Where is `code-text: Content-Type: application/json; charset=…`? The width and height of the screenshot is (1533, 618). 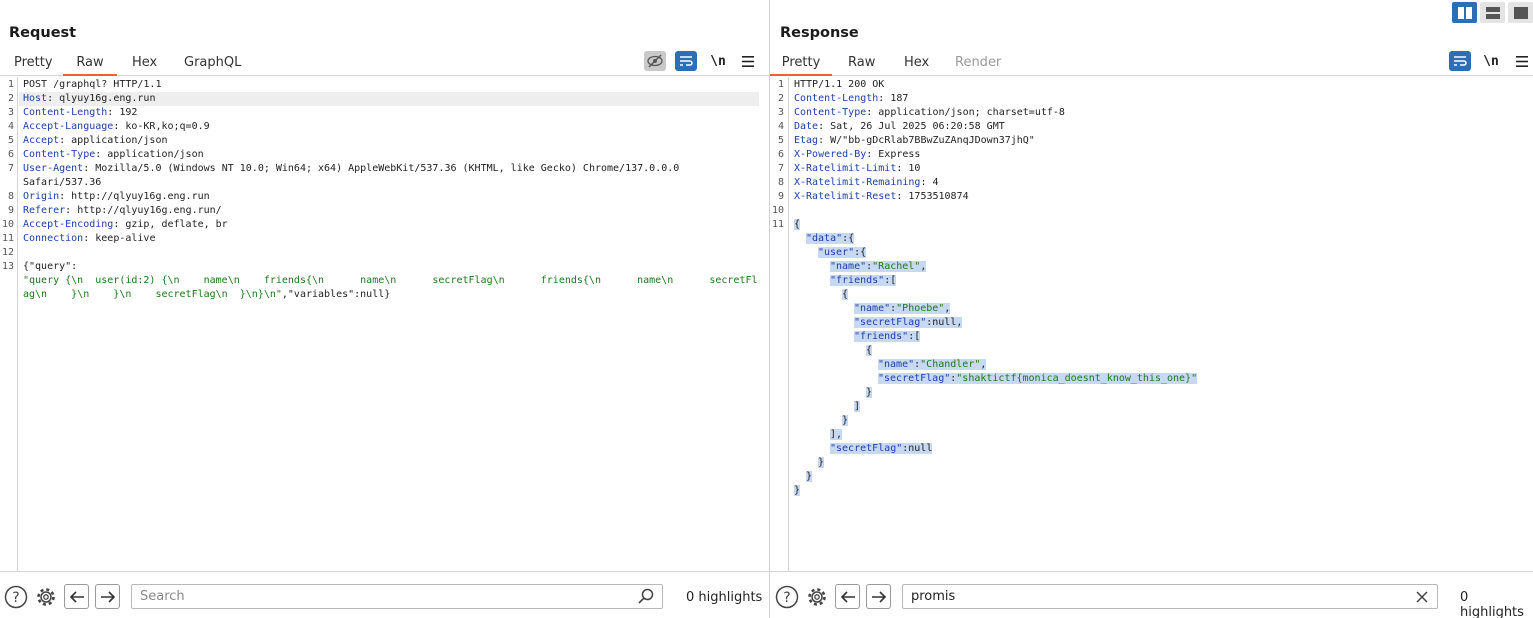 code-text: Content-Type: application/json; charset=… is located at coordinates (929, 113).